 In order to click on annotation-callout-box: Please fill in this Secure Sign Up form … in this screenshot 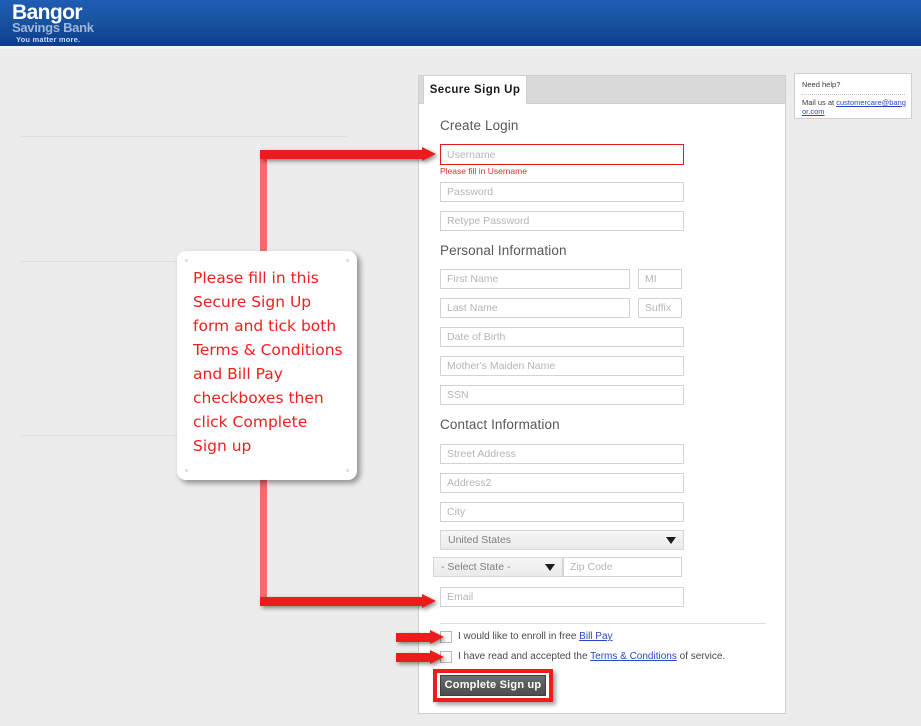, I will do `click(267, 365)`.